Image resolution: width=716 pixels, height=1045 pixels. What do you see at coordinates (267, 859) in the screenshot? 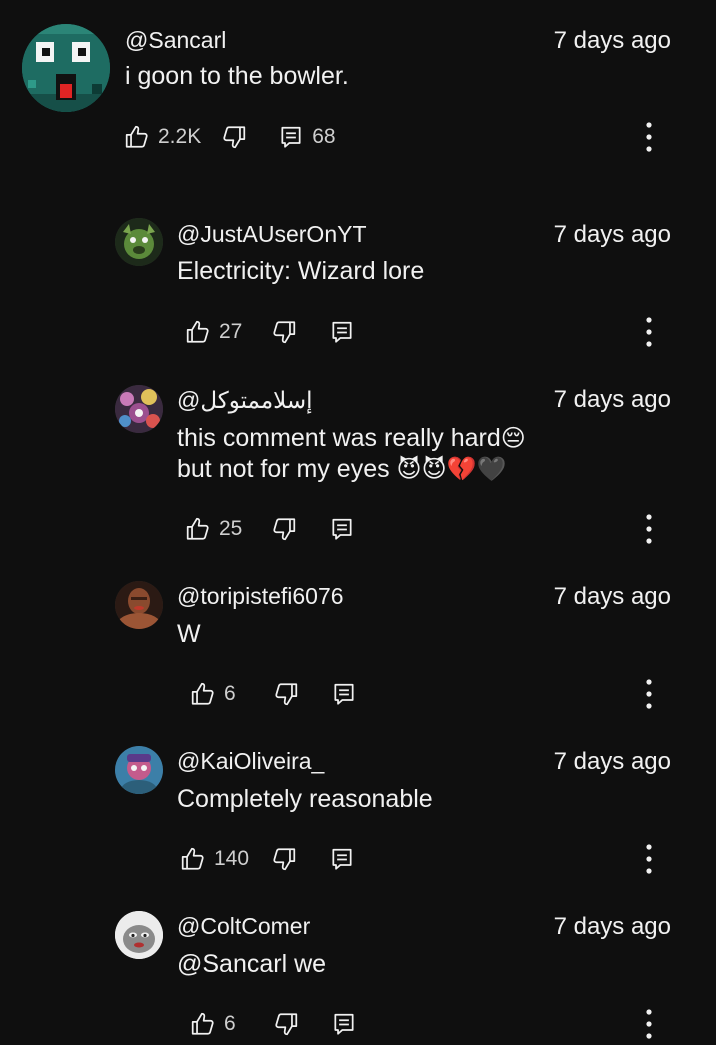
I see `comment-actions: 140` at bounding box center [267, 859].